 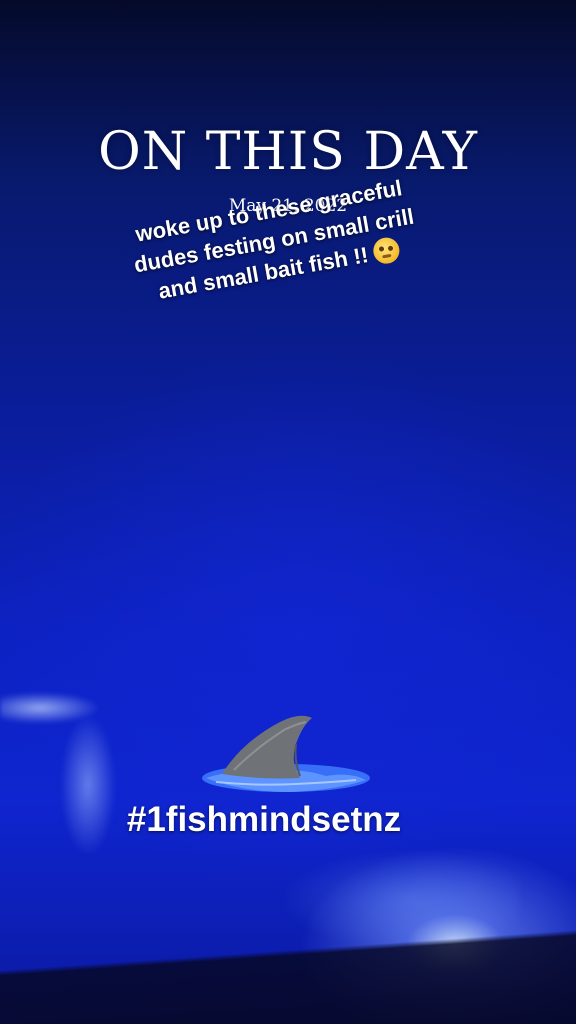 What do you see at coordinates (286, 753) in the screenshot?
I see `shark-fin-sticker-icon` at bounding box center [286, 753].